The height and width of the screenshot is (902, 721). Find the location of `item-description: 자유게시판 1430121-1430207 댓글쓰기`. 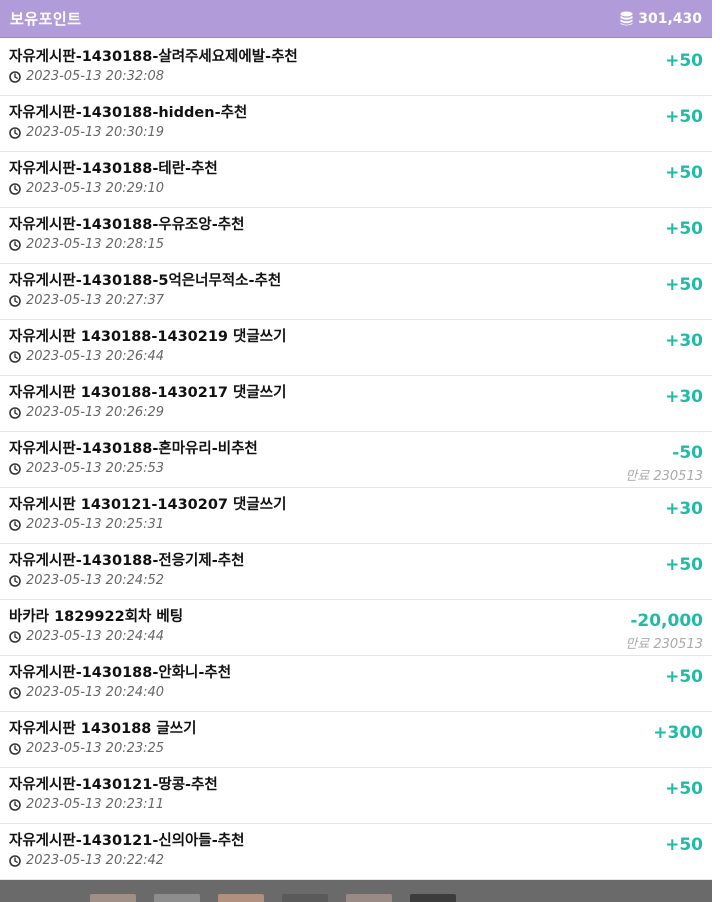

item-description: 자유게시판 1430121-1430207 댓글쓰기 is located at coordinates (148, 505).